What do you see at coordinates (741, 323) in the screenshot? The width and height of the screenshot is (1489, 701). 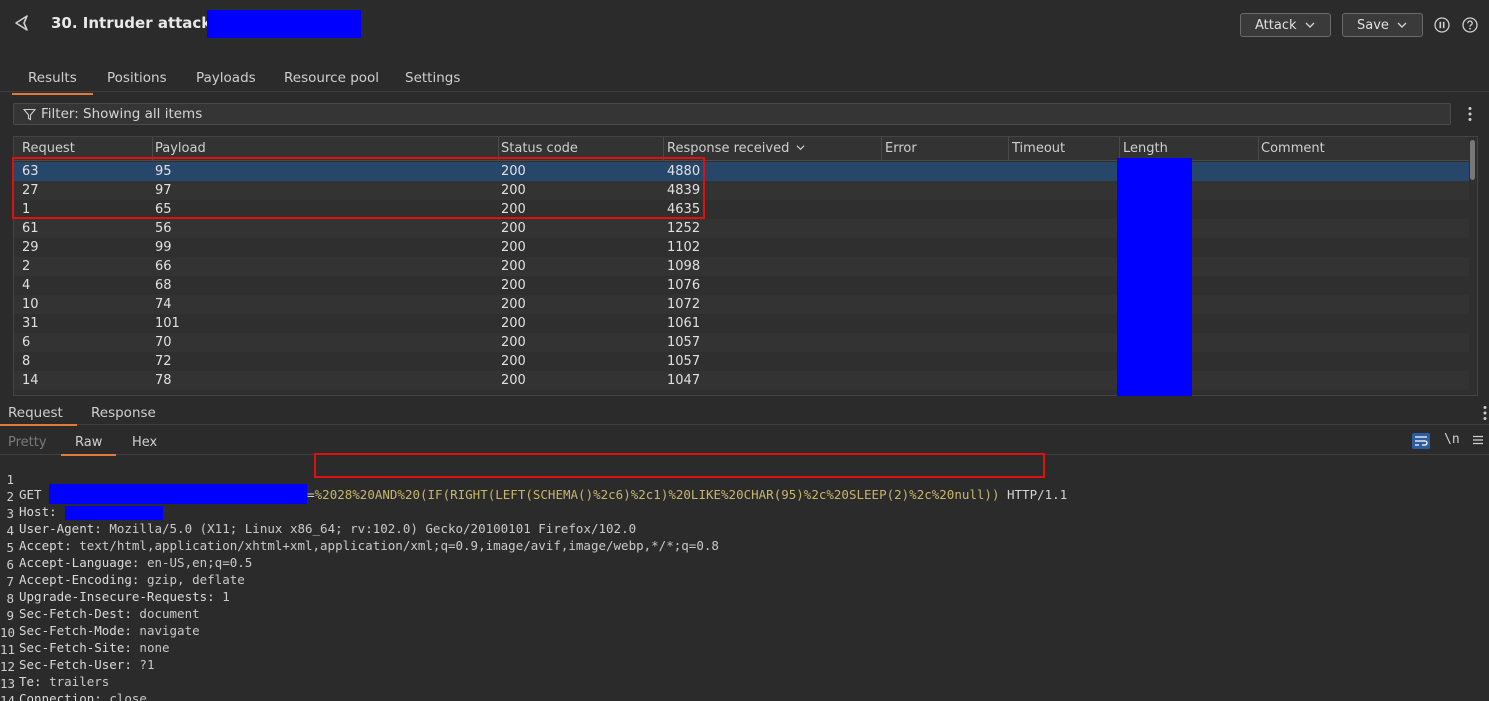 I see `table-row: 31 101 200 1061` at bounding box center [741, 323].